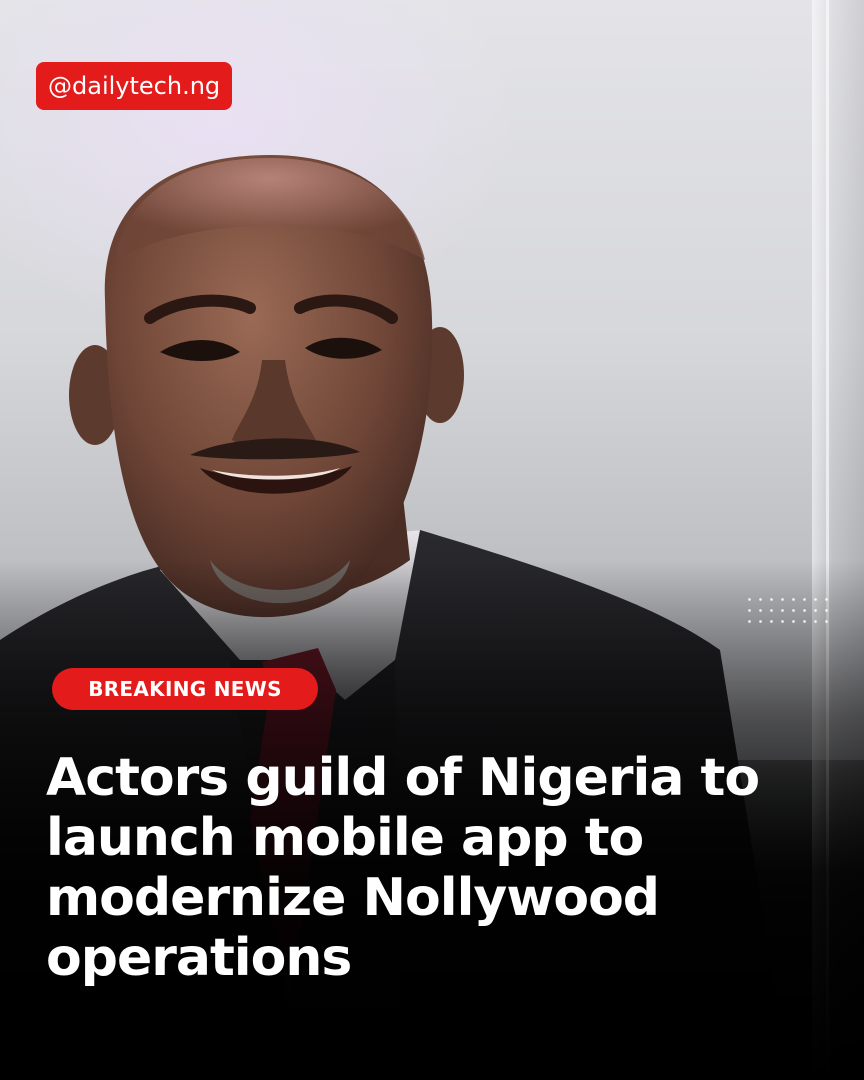 The image size is (864, 1080). What do you see at coordinates (134, 86) in the screenshot?
I see `account-handle-badge: @dailytech.ng` at bounding box center [134, 86].